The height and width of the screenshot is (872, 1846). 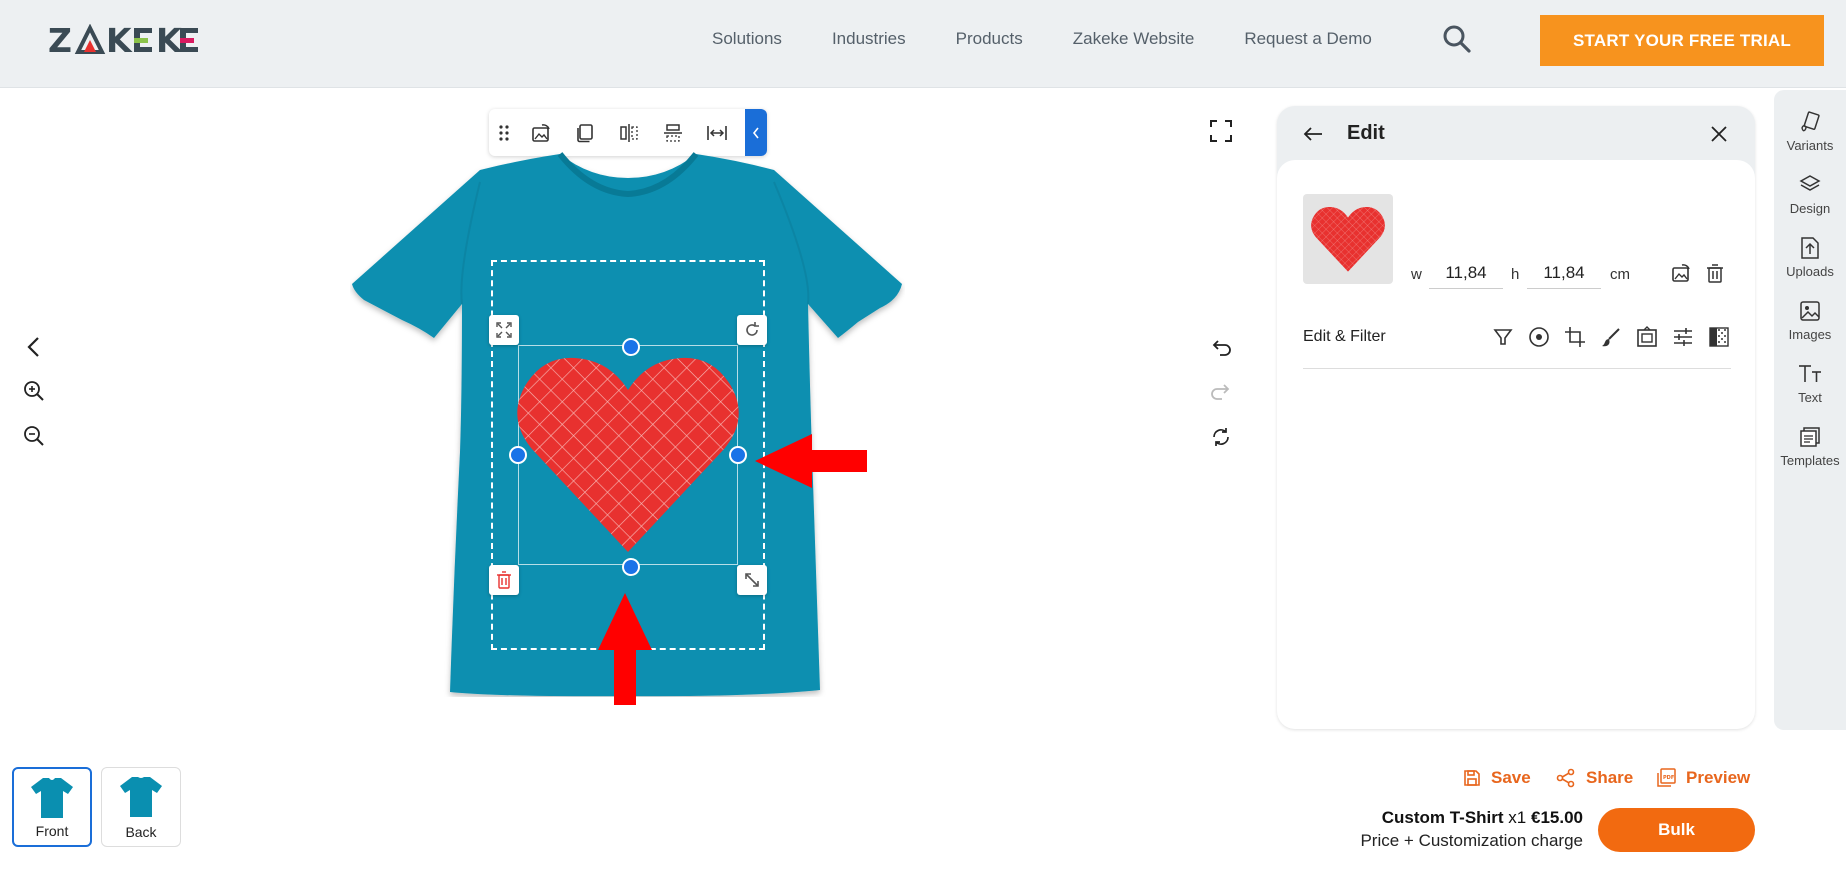 I want to click on zoom-in-icon, so click(x=34, y=391).